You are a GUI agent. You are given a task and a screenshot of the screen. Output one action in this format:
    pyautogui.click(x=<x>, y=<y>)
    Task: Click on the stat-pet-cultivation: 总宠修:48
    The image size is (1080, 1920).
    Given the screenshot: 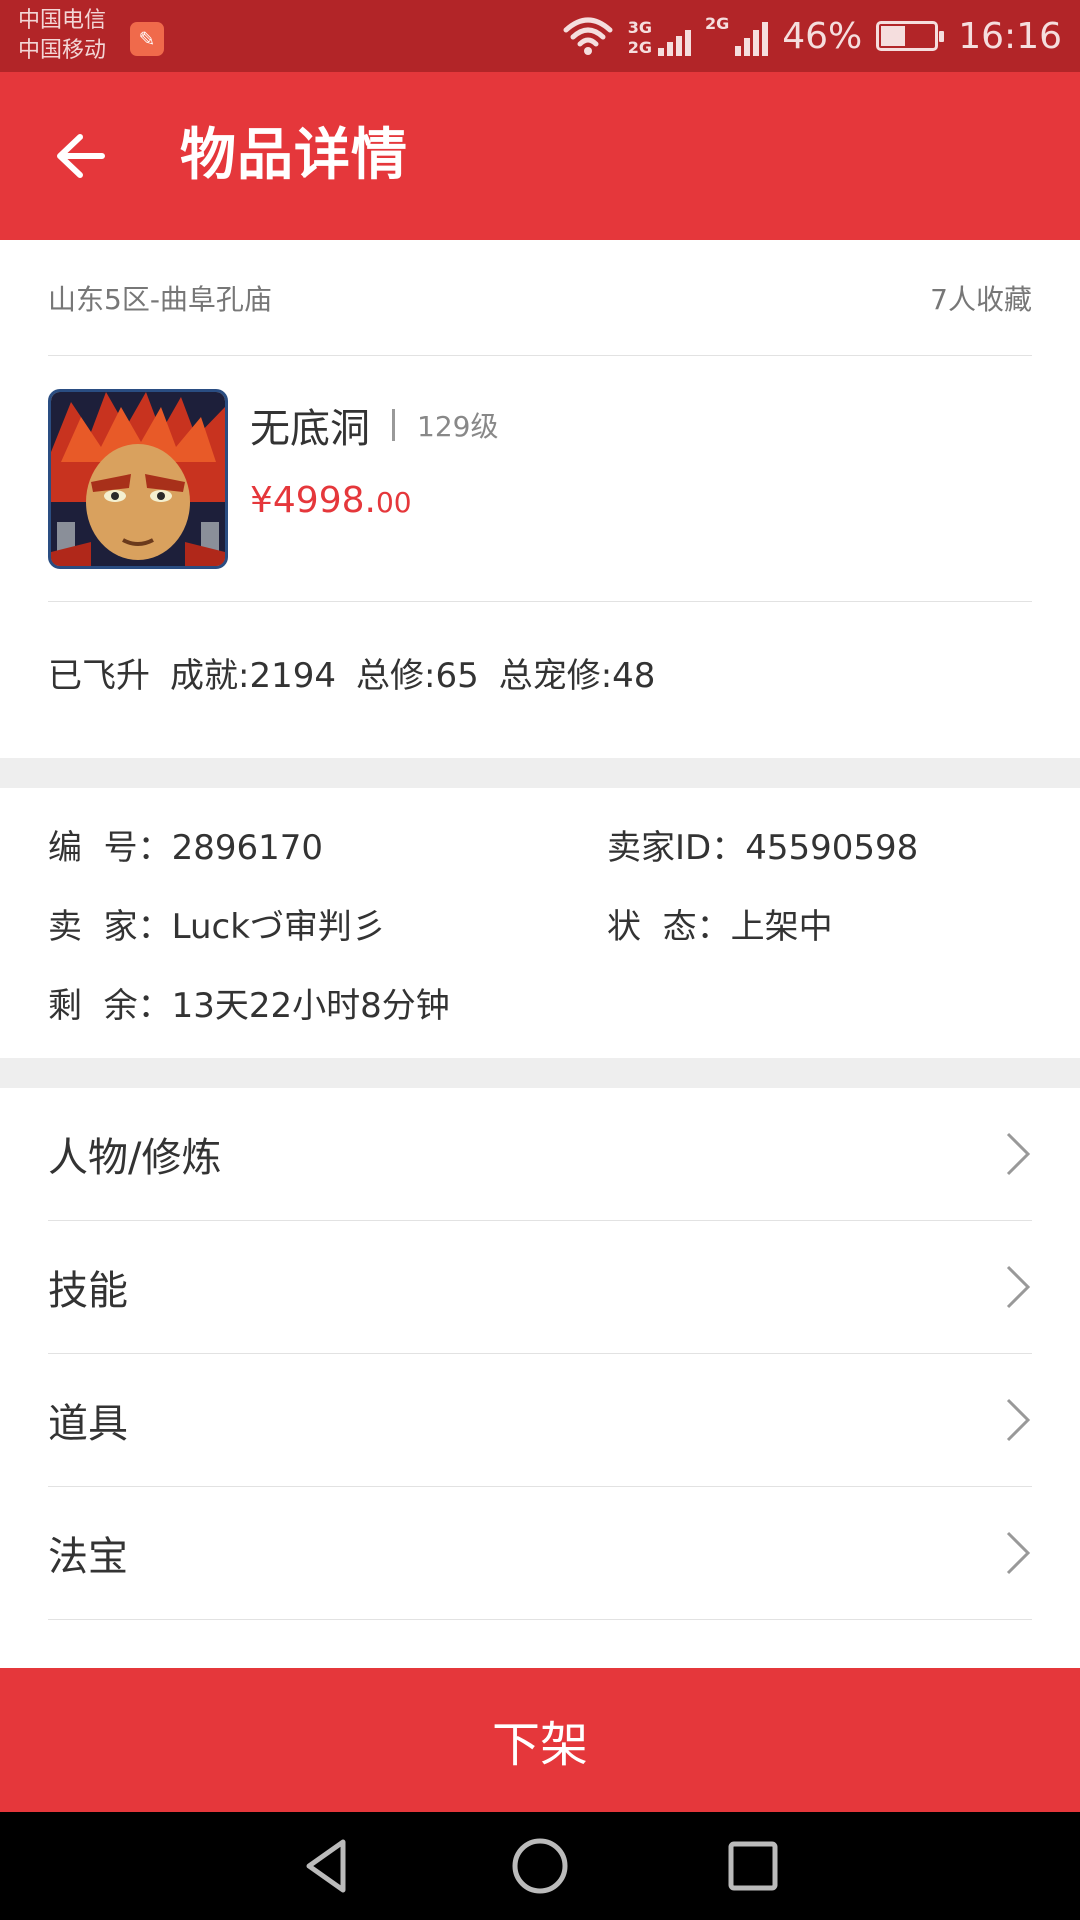 What is the action you would take?
    pyautogui.click(x=577, y=675)
    